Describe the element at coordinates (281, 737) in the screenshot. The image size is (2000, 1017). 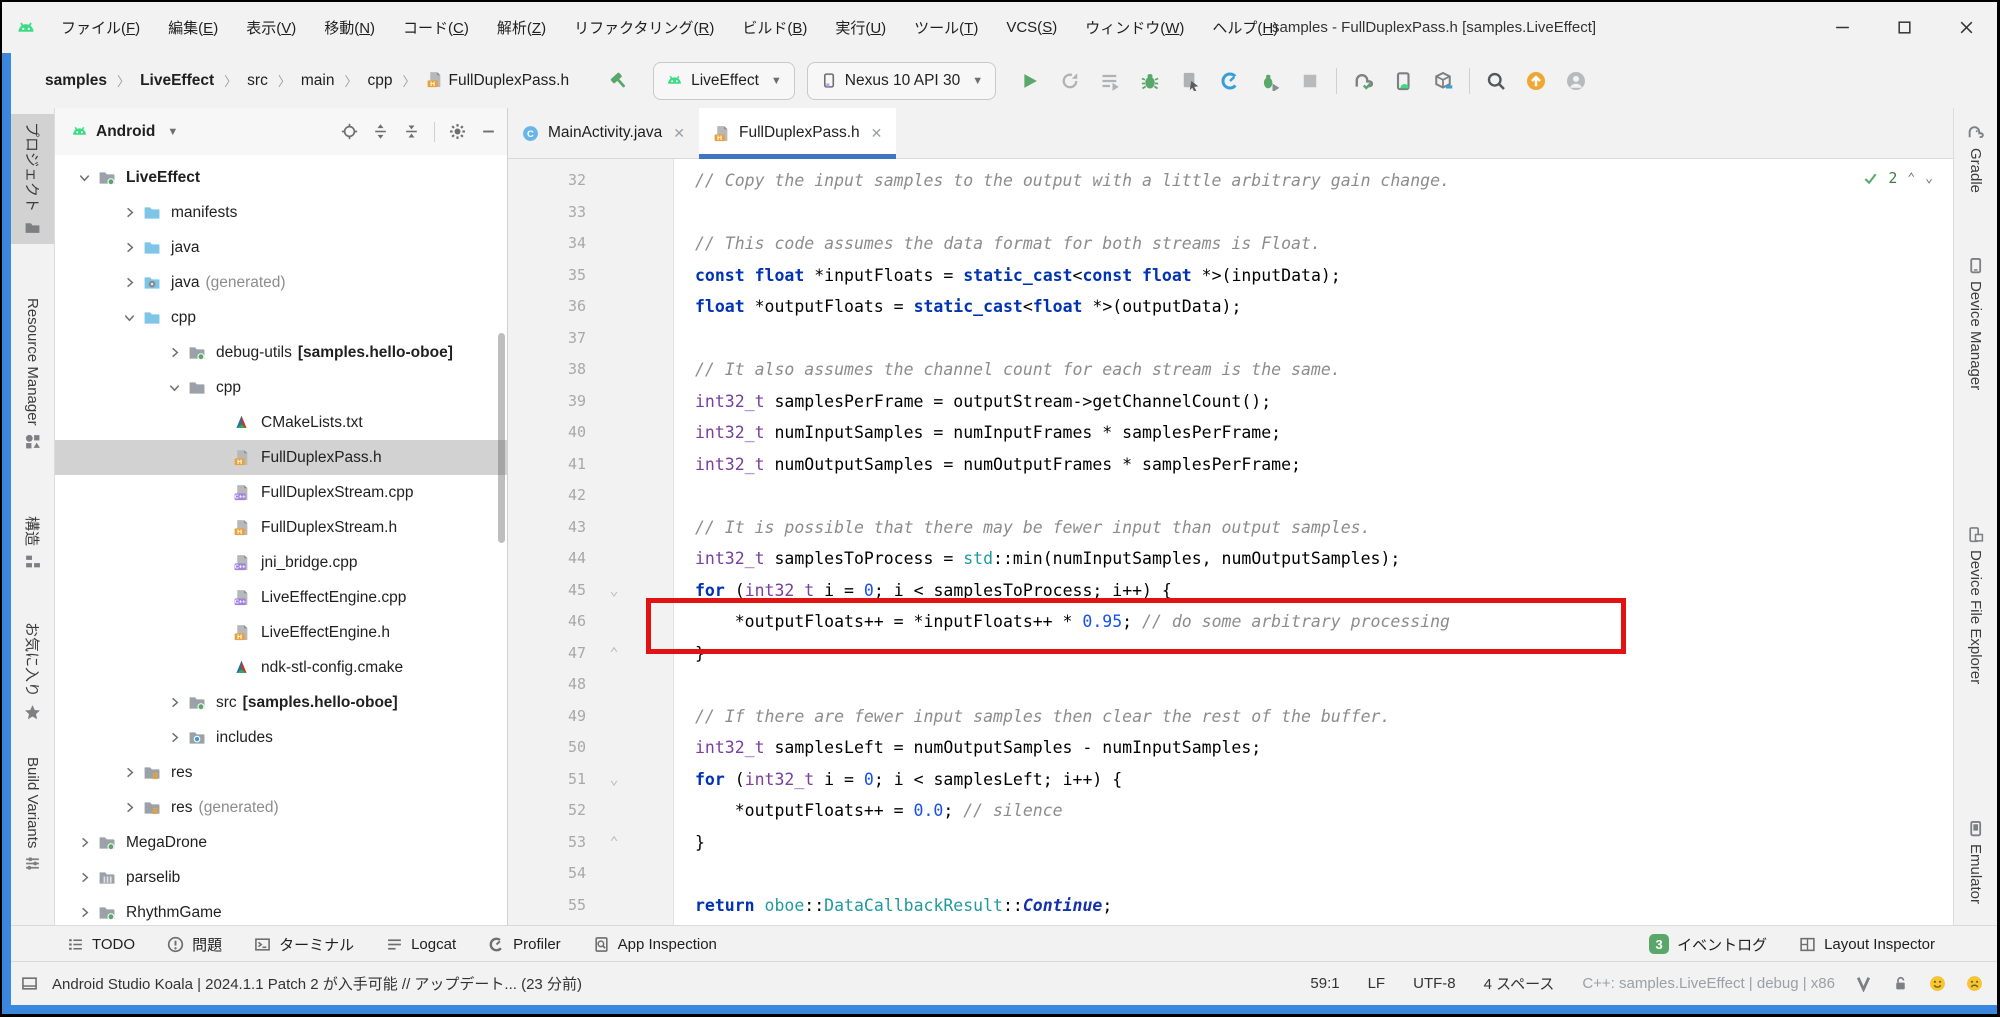
I see `tree-item-includes: includes` at that location.